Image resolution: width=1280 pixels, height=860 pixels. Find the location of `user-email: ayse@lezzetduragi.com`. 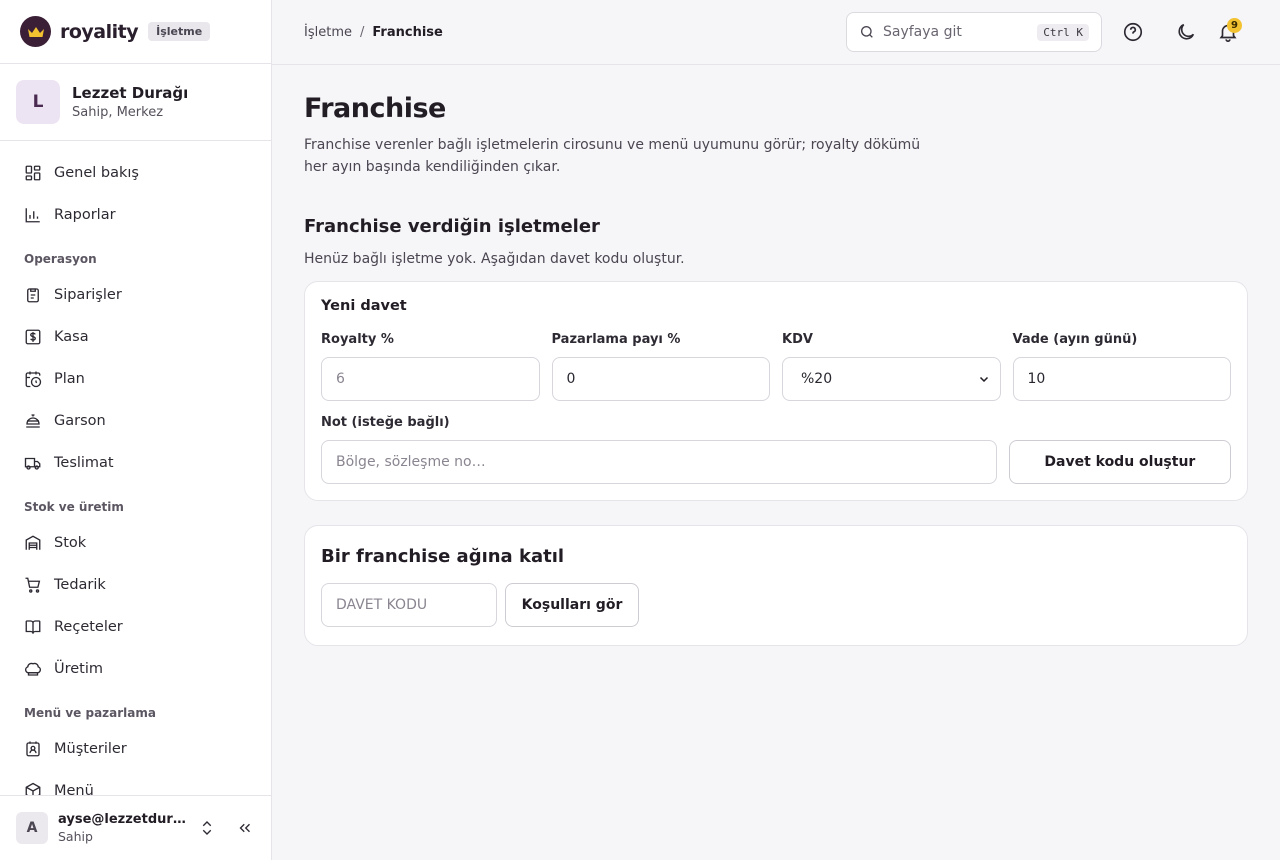

user-email: ayse@lezzetduragi.com is located at coordinates (122, 819).